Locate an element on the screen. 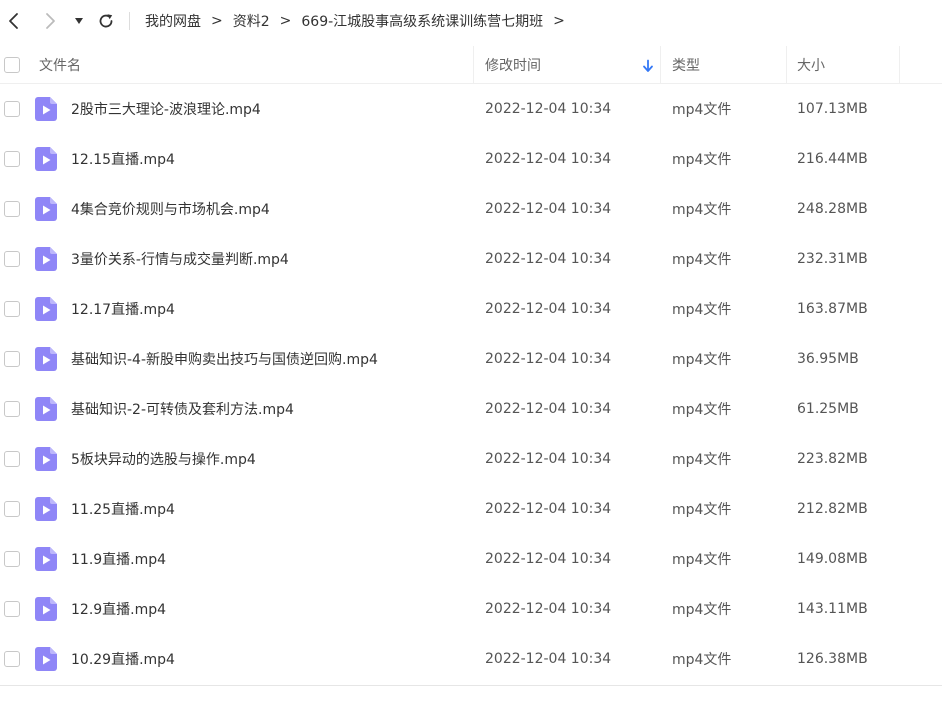  column-header-time: 修改时间 is located at coordinates (572, 65).